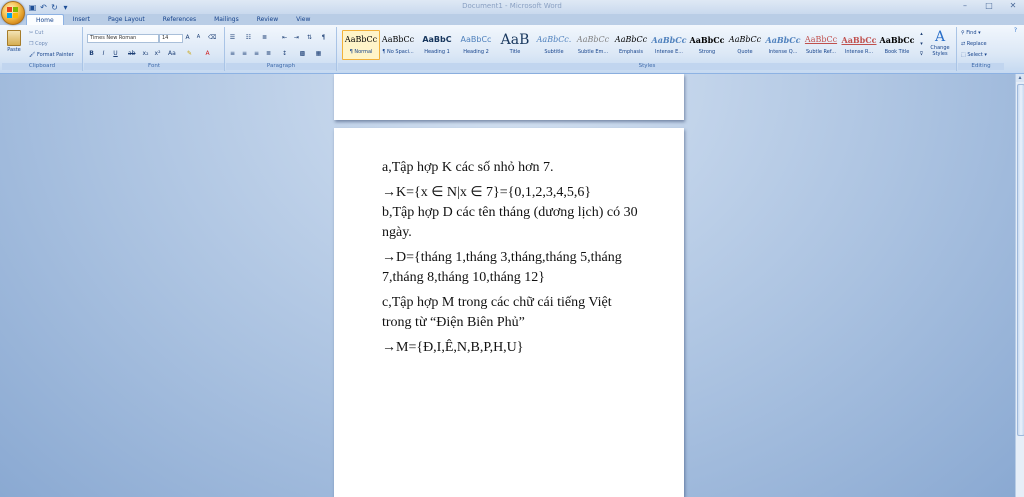 This screenshot has height=497, width=1024. I want to click on change-case-icon: Aa, so click(172, 53).